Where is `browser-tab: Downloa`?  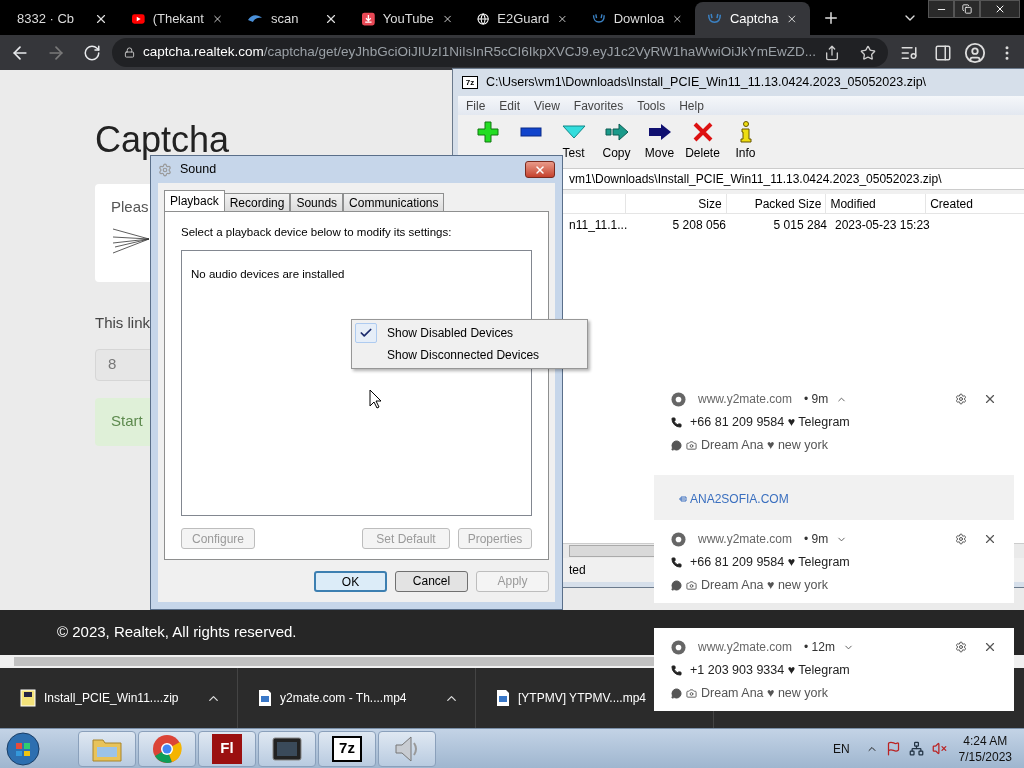
browser-tab: Downloa is located at coordinates (637, 18).